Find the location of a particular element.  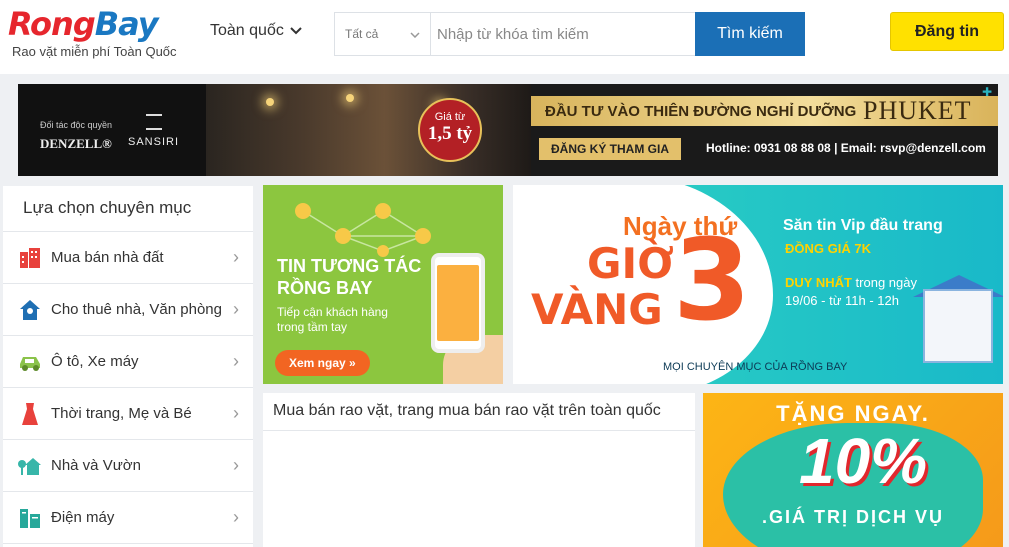

discount-headline: TẶNG NGAY. is located at coordinates (853, 413).